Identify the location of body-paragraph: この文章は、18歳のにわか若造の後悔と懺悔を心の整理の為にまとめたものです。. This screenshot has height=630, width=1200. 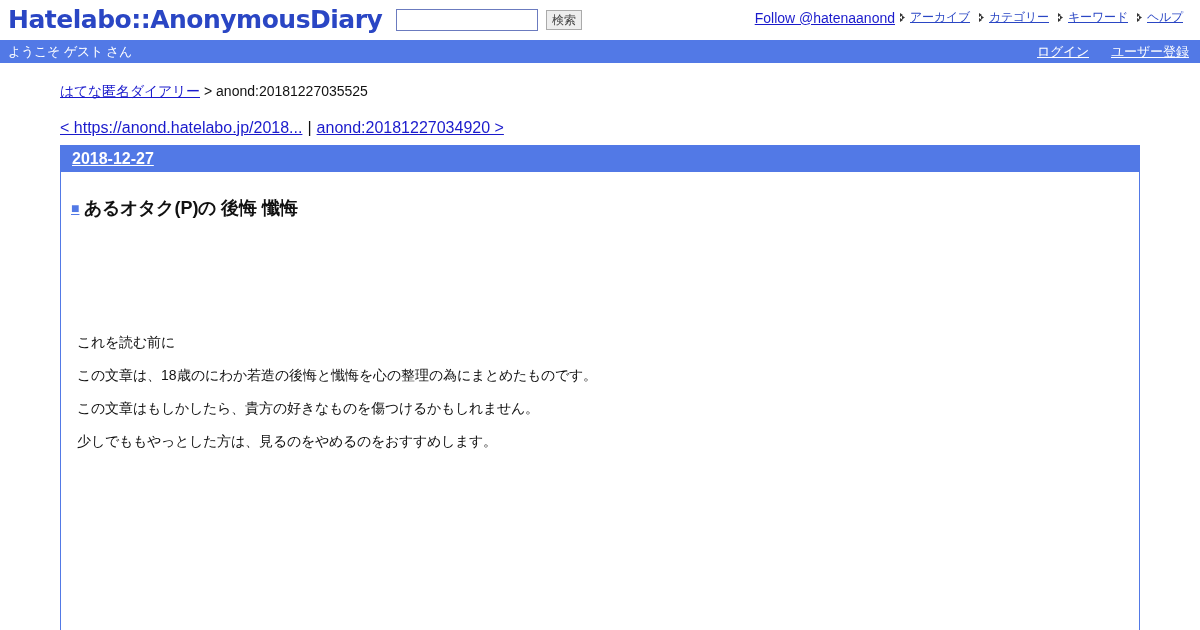
(337, 375).